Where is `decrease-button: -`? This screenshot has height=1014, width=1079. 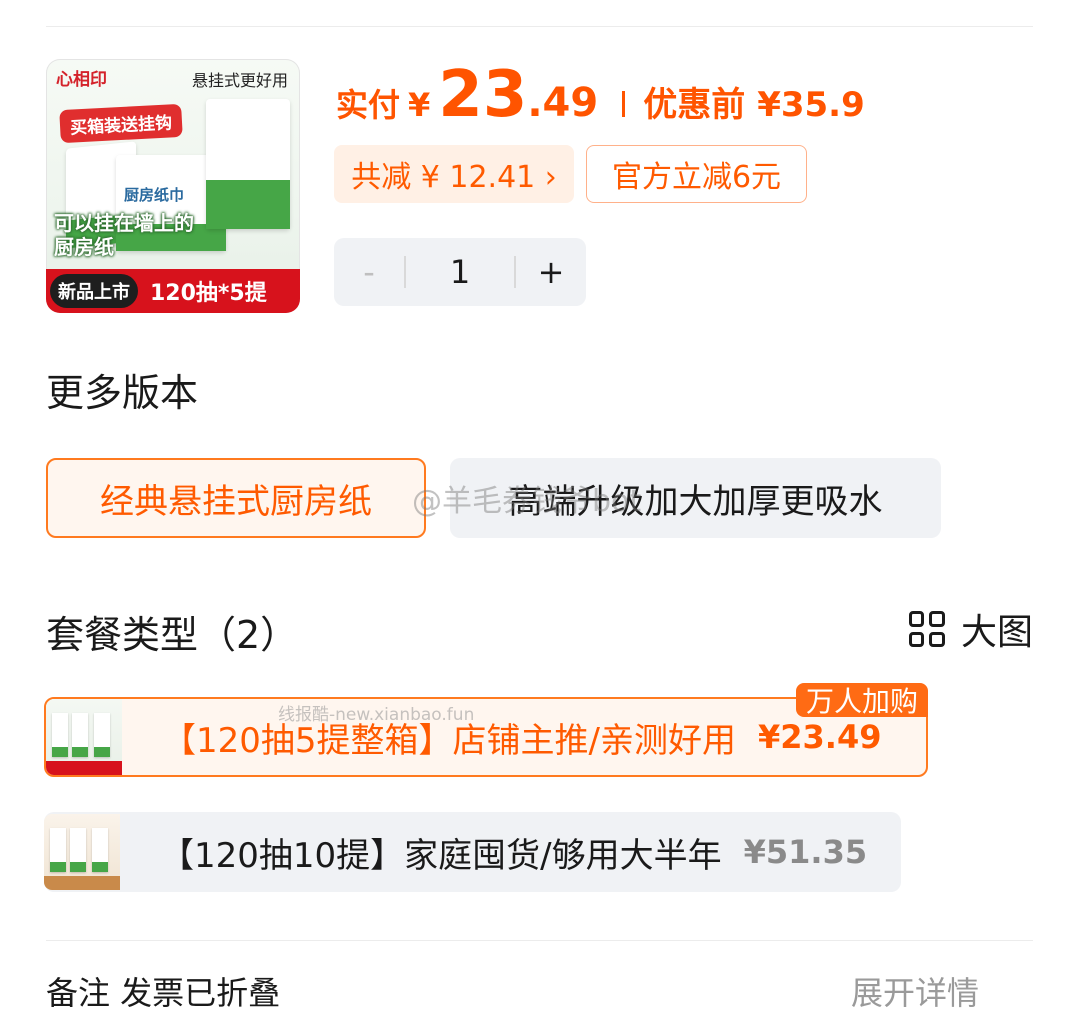
decrease-button: - is located at coordinates (369, 272).